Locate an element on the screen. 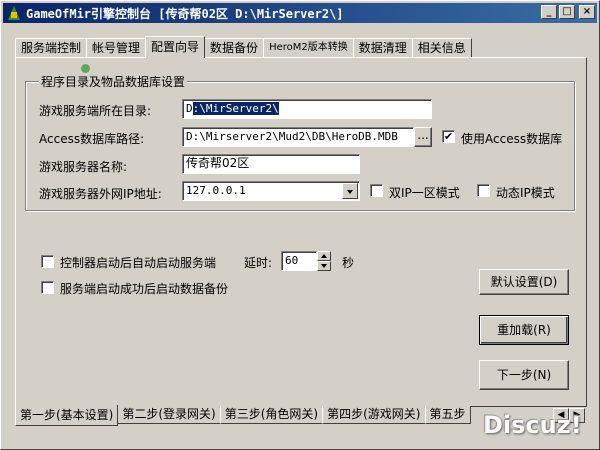  delay-unit-label: 秒 is located at coordinates (348, 263).